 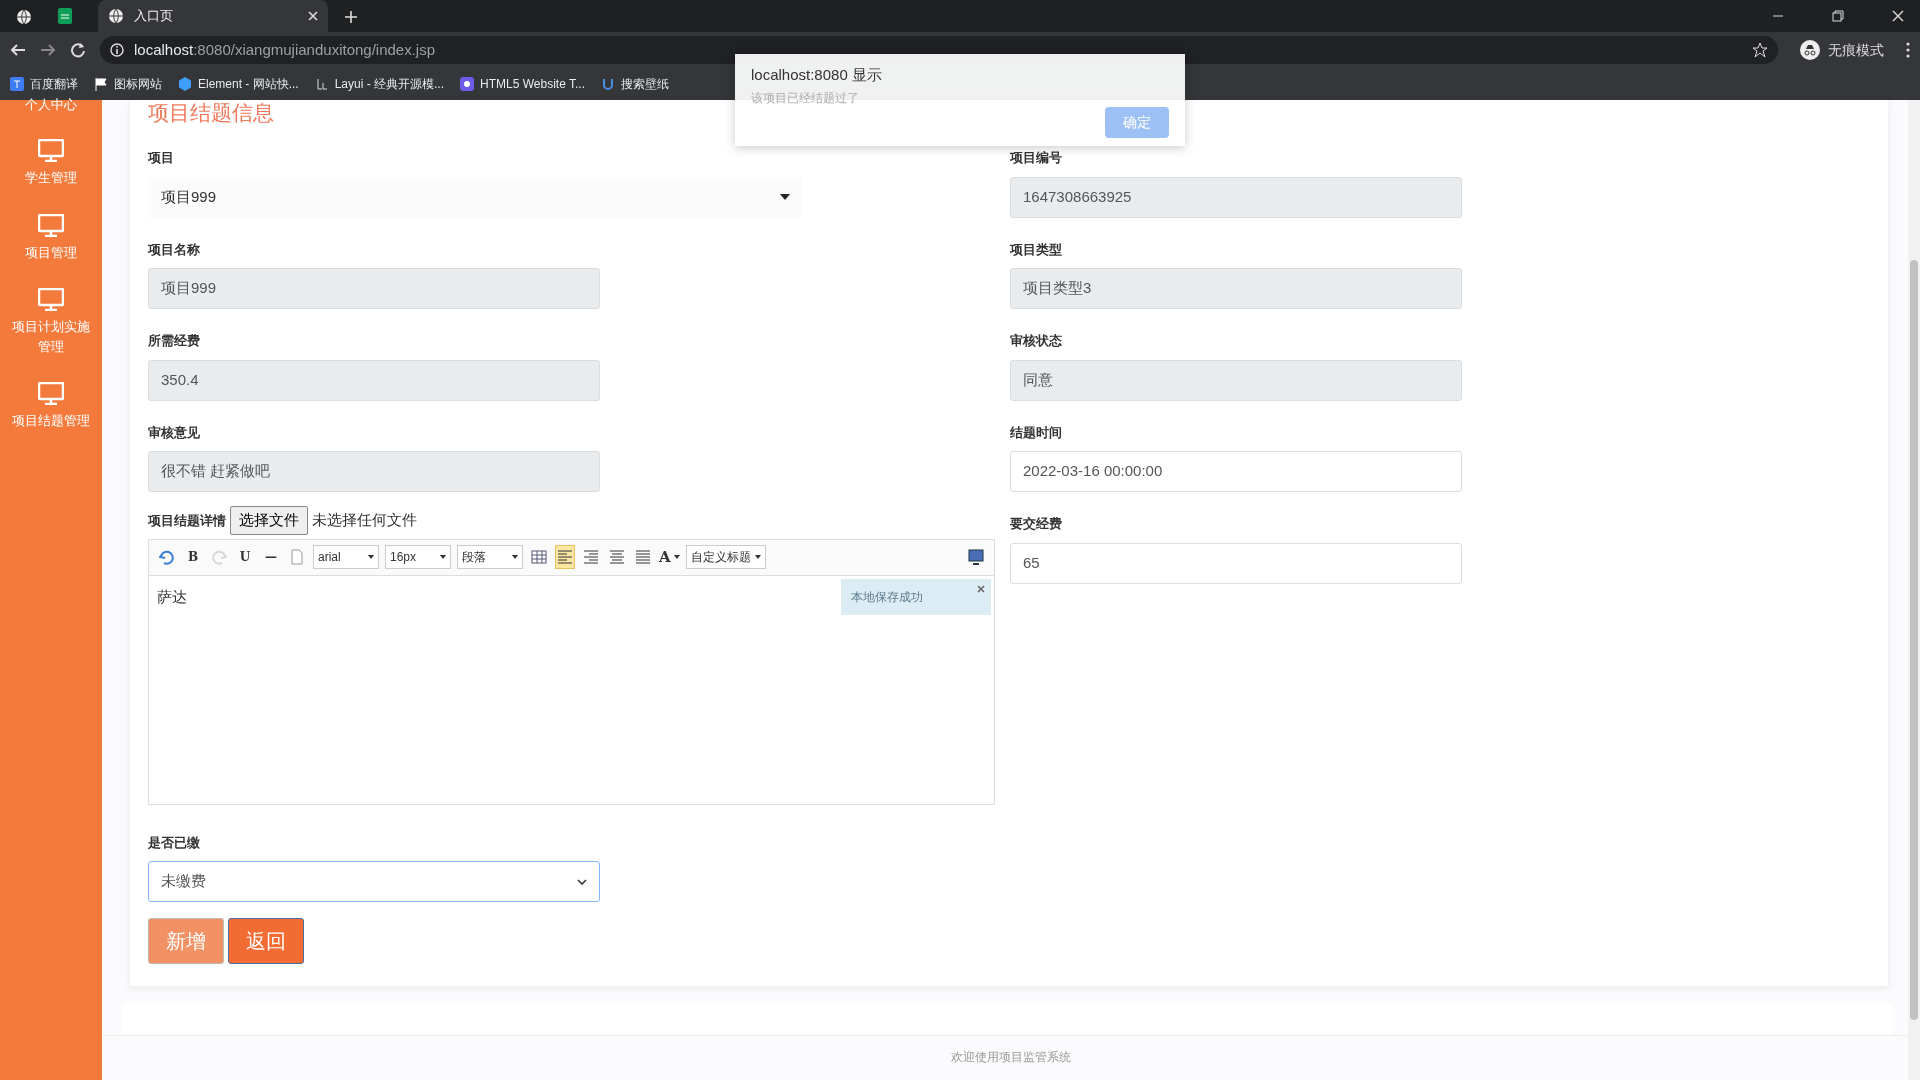 I want to click on file-button: 选择文件, so click(x=269, y=520).